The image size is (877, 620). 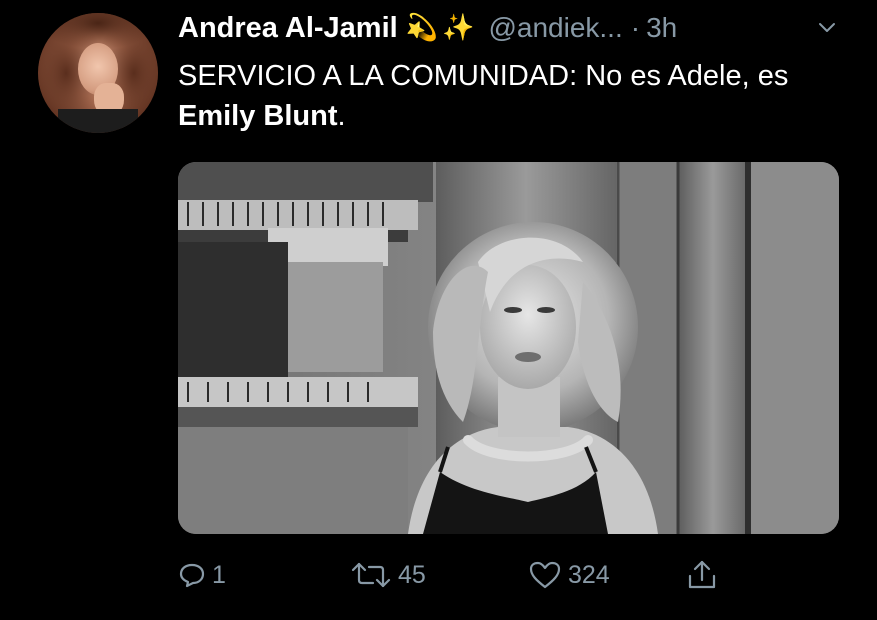 What do you see at coordinates (412, 574) in the screenshot?
I see `retweet-count: 45` at bounding box center [412, 574].